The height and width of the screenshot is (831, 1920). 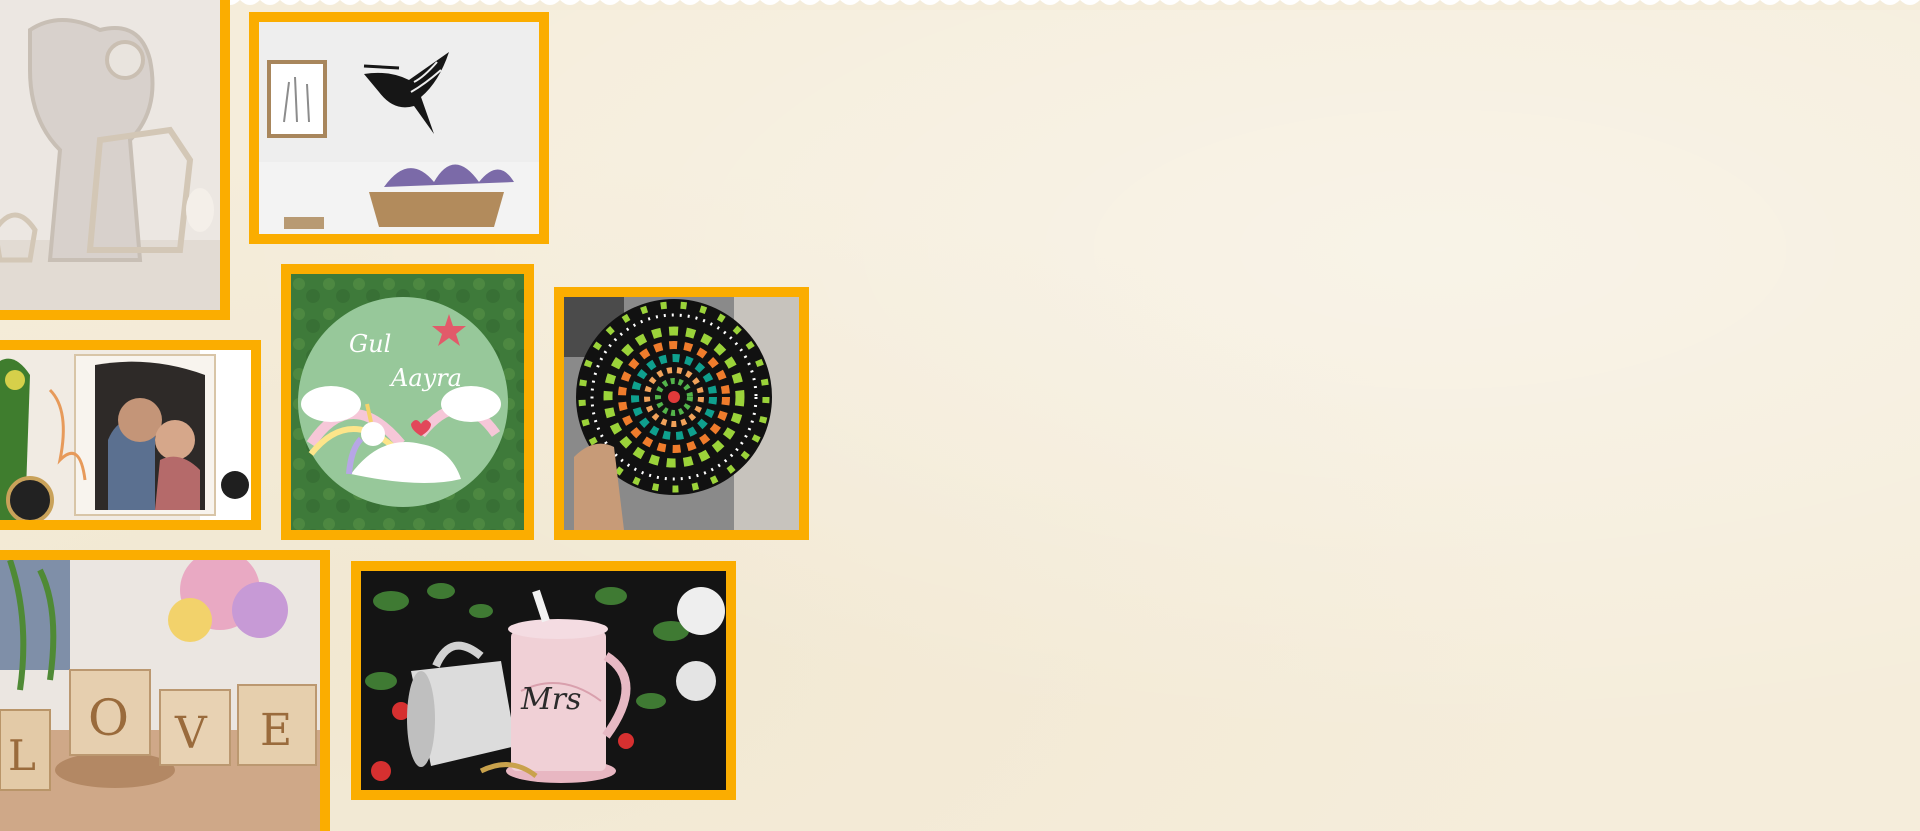 What do you see at coordinates (108, 718) in the screenshot?
I see `block-letter-o: O` at bounding box center [108, 718].